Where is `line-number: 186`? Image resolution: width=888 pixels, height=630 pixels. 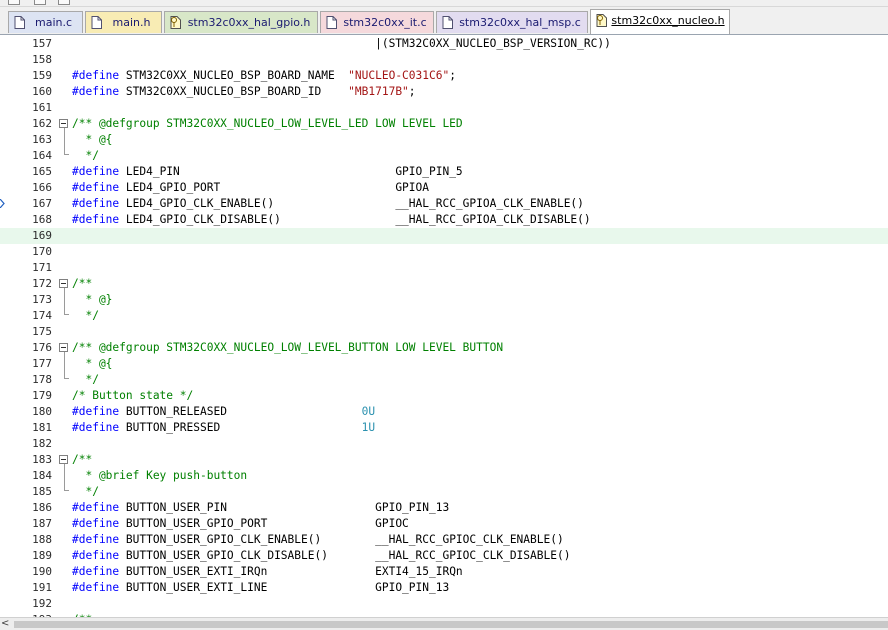
line-number: 186 is located at coordinates (42, 507).